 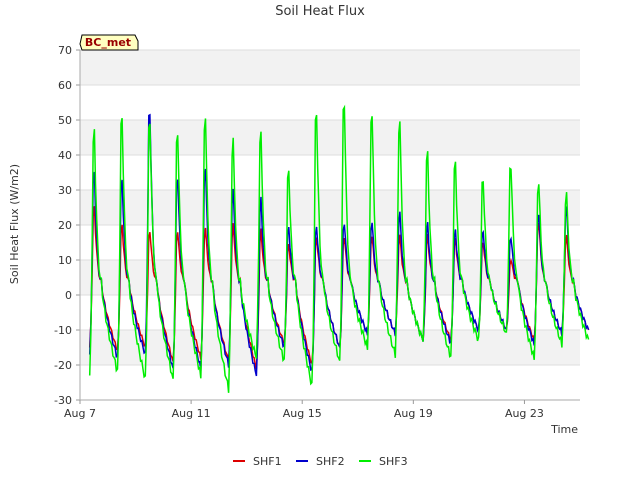 What do you see at coordinates (14, 224) in the screenshot?
I see `y-axis-label: Soil Heat Flux (W/m2)` at bounding box center [14, 224].